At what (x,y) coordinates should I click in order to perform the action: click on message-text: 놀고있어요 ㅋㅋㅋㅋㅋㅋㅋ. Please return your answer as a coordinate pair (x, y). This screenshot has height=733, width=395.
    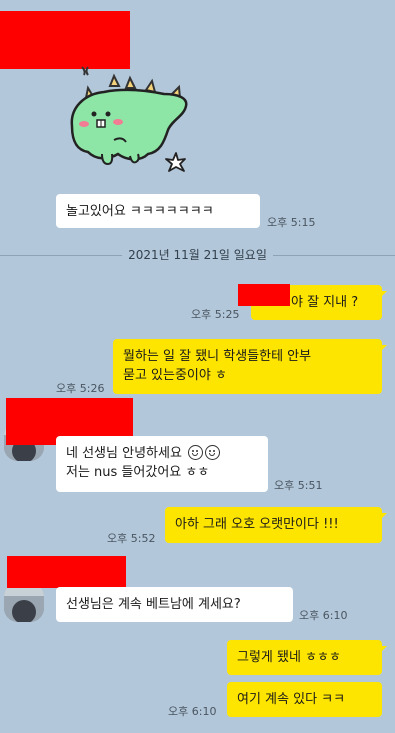
    Looking at the image, I should click on (140, 211).